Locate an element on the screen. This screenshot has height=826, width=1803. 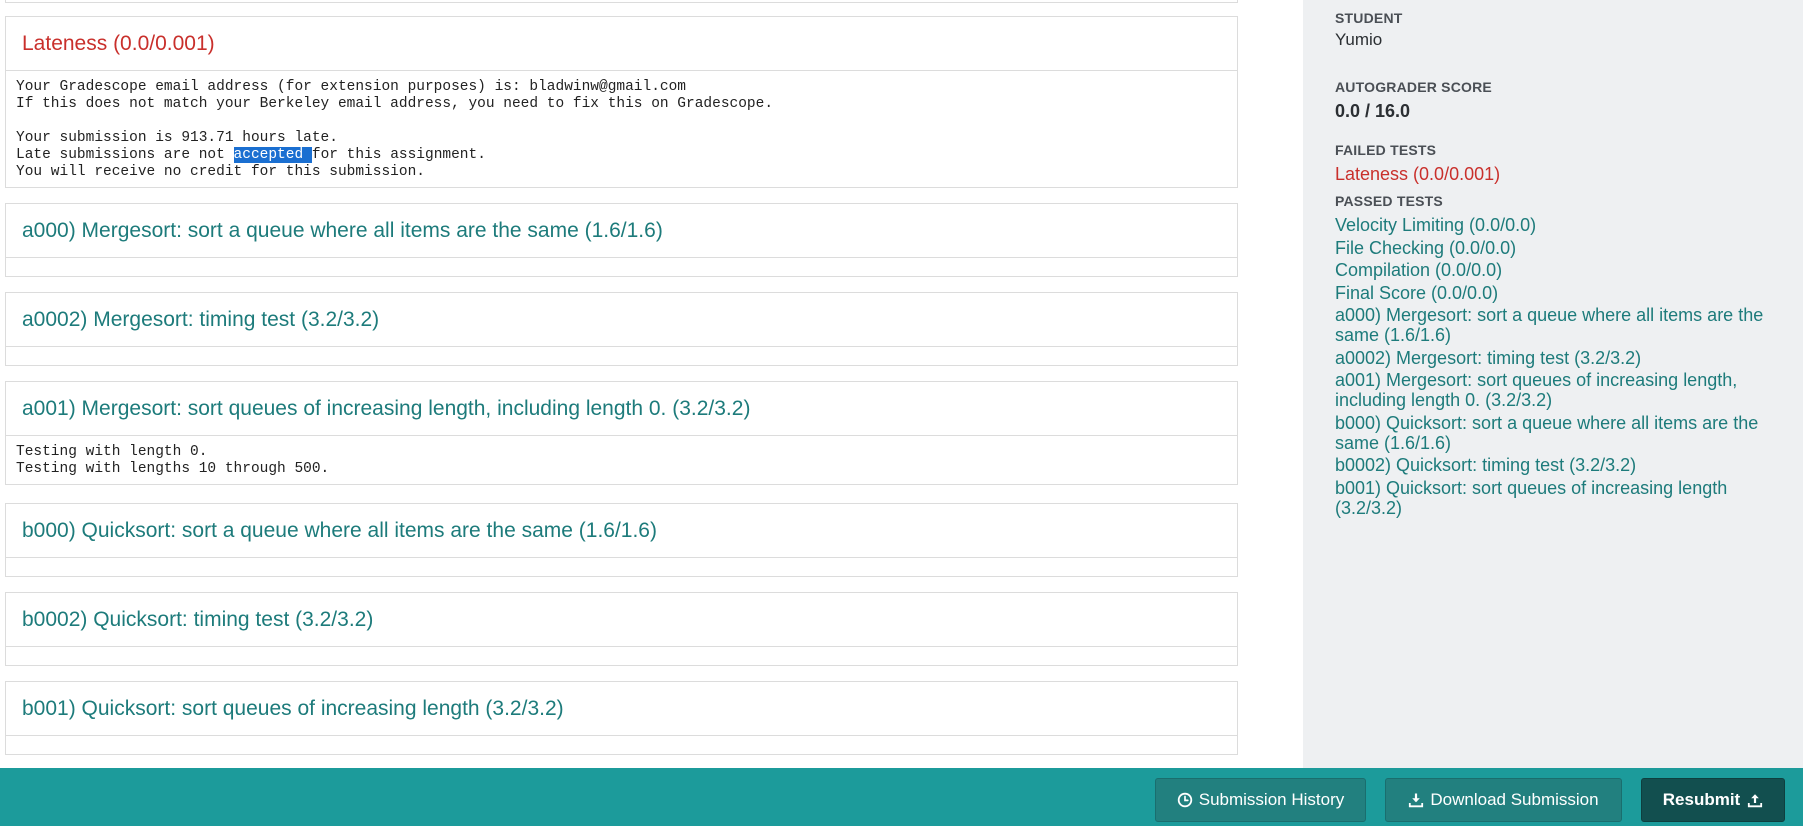
previous-test-card is located at coordinates (621, 1).